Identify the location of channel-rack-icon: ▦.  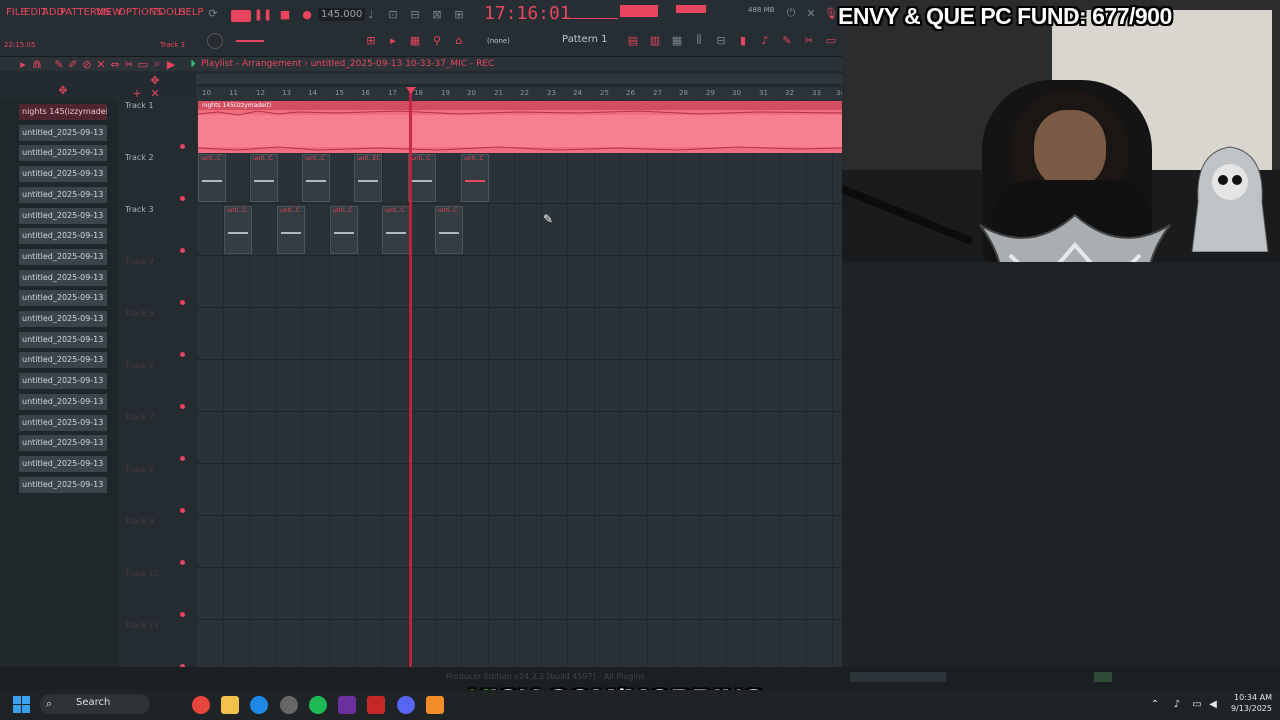
(677, 40).